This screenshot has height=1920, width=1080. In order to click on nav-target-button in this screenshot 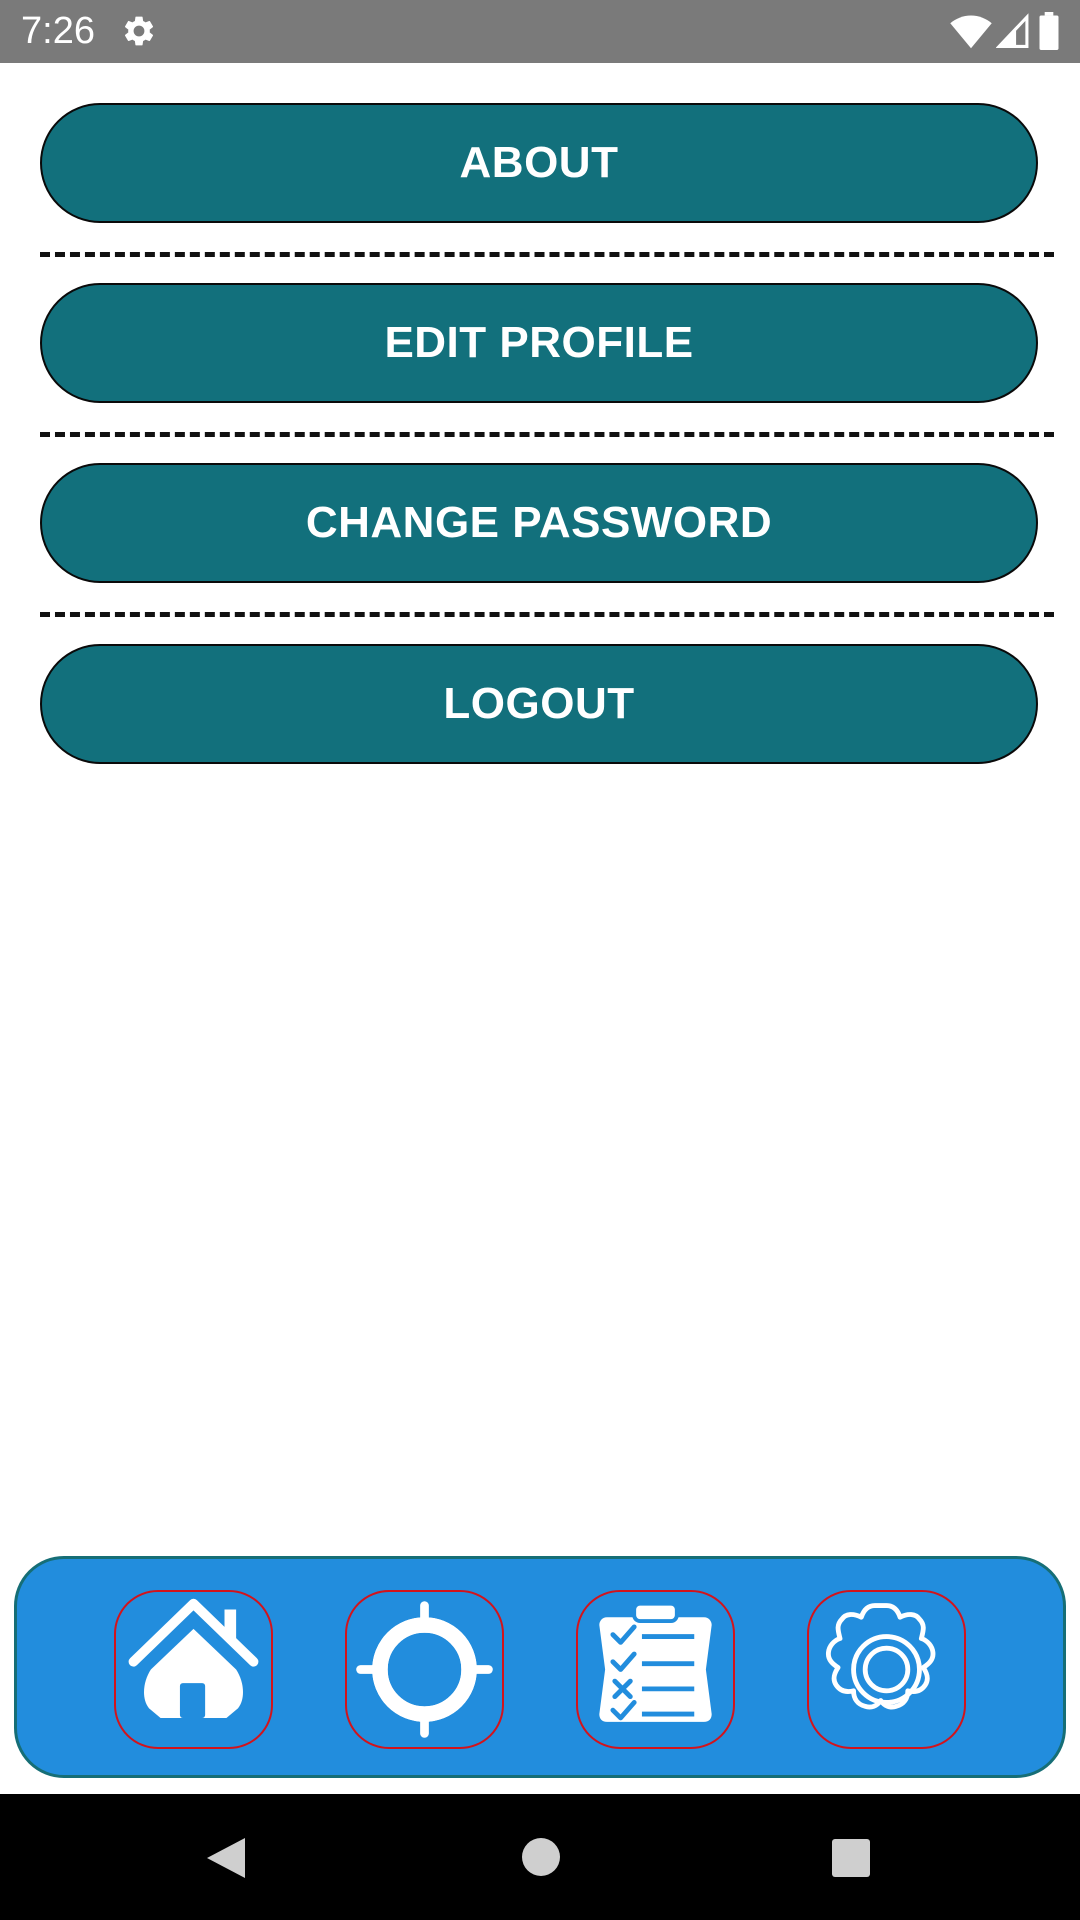, I will do `click(424, 1669)`.